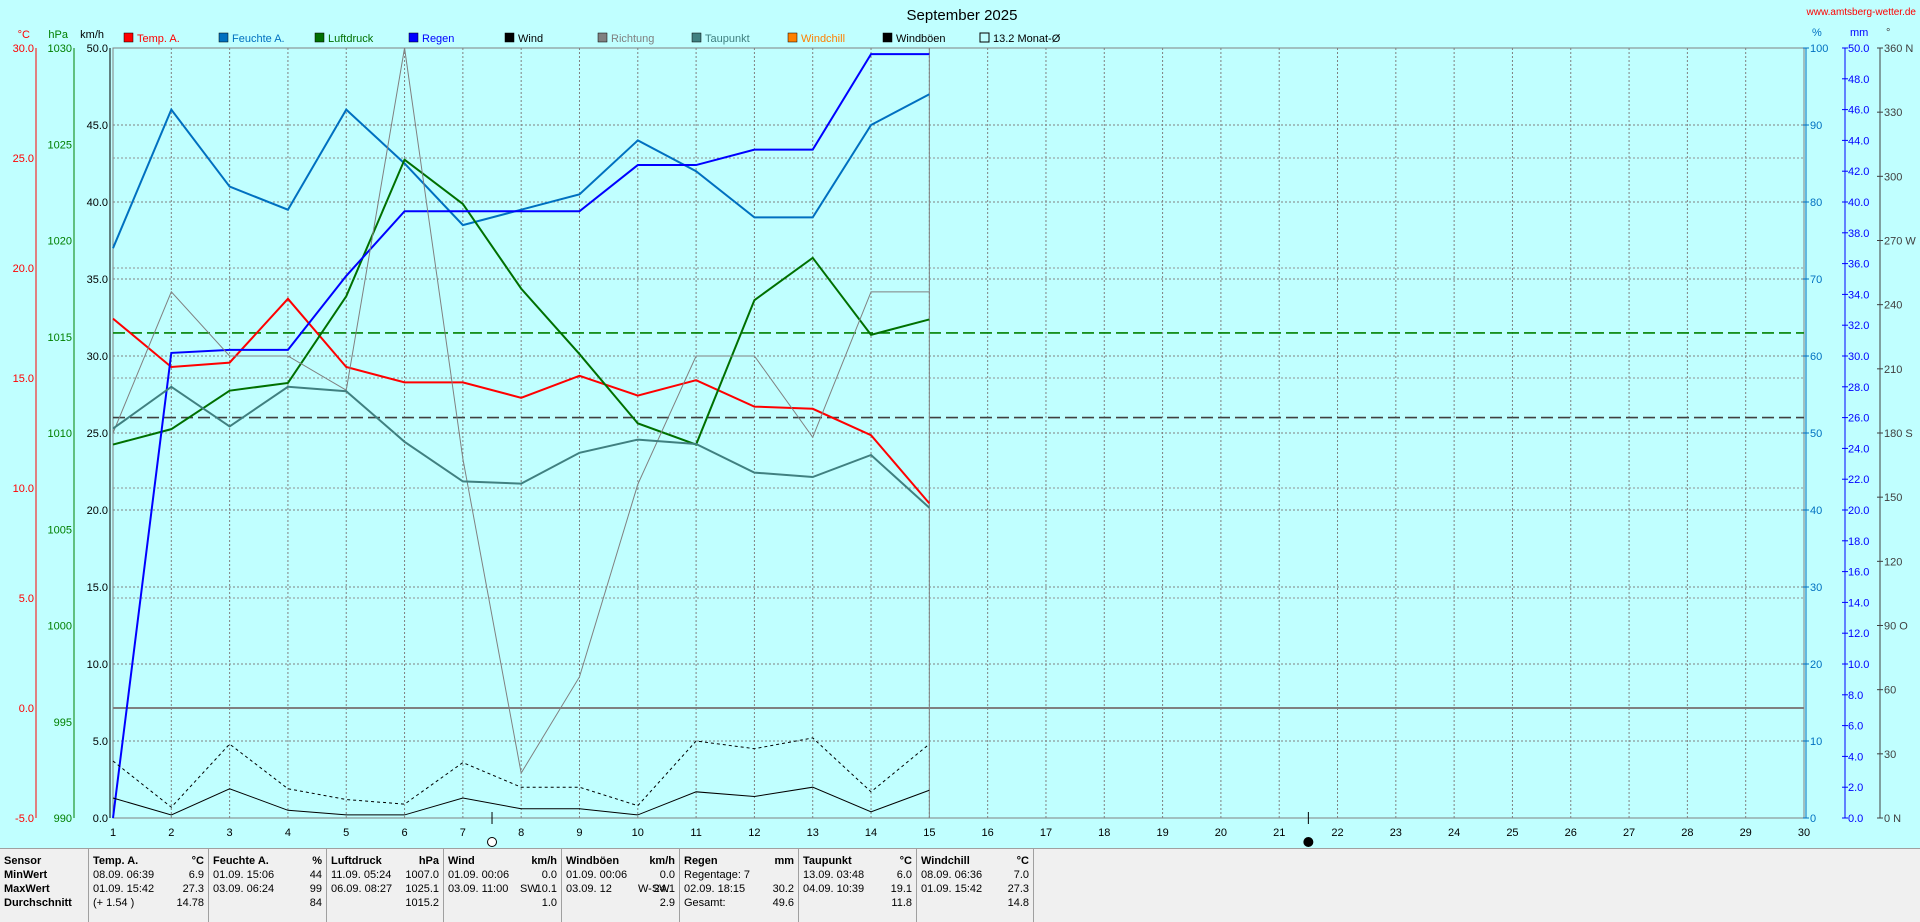 The height and width of the screenshot is (922, 1920). What do you see at coordinates (1858, 326) in the screenshot?
I see `rain-tick-label: 32.0` at bounding box center [1858, 326].